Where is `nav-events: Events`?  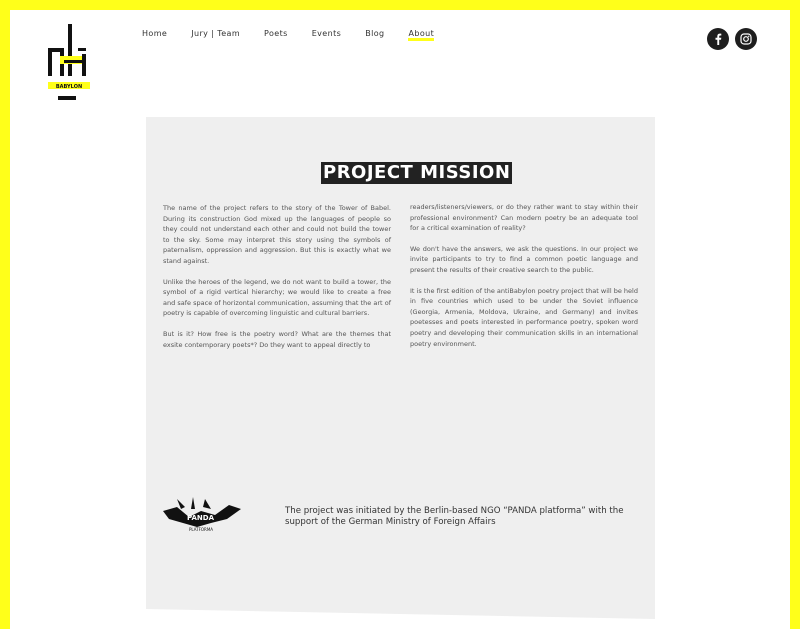
nav-events: Events is located at coordinates (327, 35).